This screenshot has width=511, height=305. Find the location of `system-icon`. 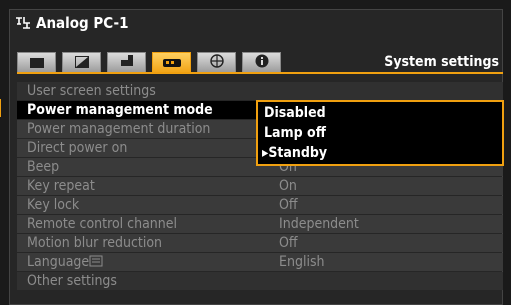

system-icon is located at coordinates (171, 63).